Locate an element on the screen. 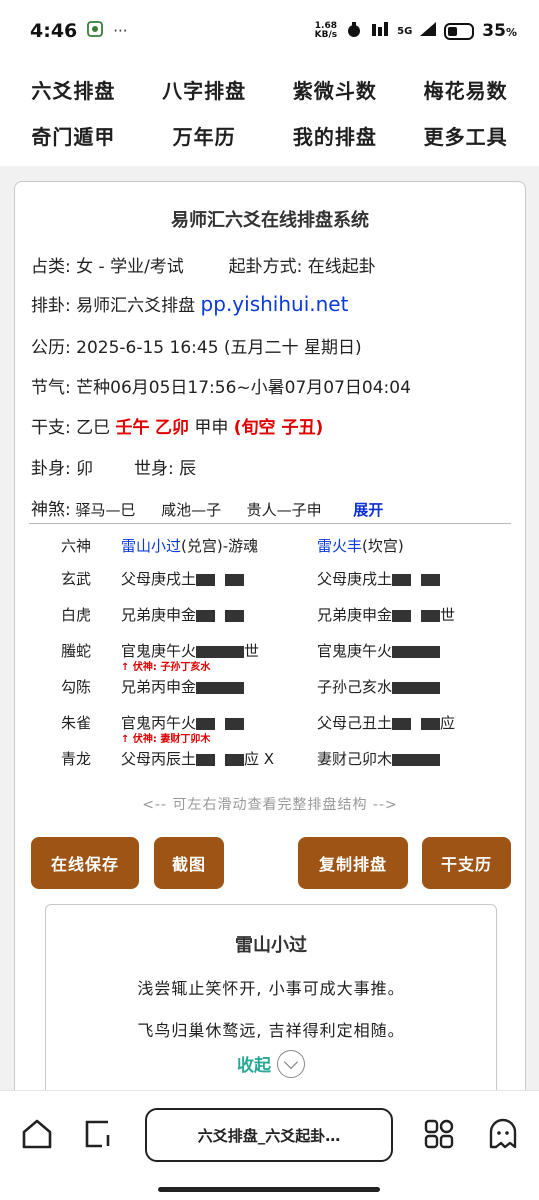 The width and height of the screenshot is (539, 1200). save-online-button: 在线保存 is located at coordinates (85, 863).